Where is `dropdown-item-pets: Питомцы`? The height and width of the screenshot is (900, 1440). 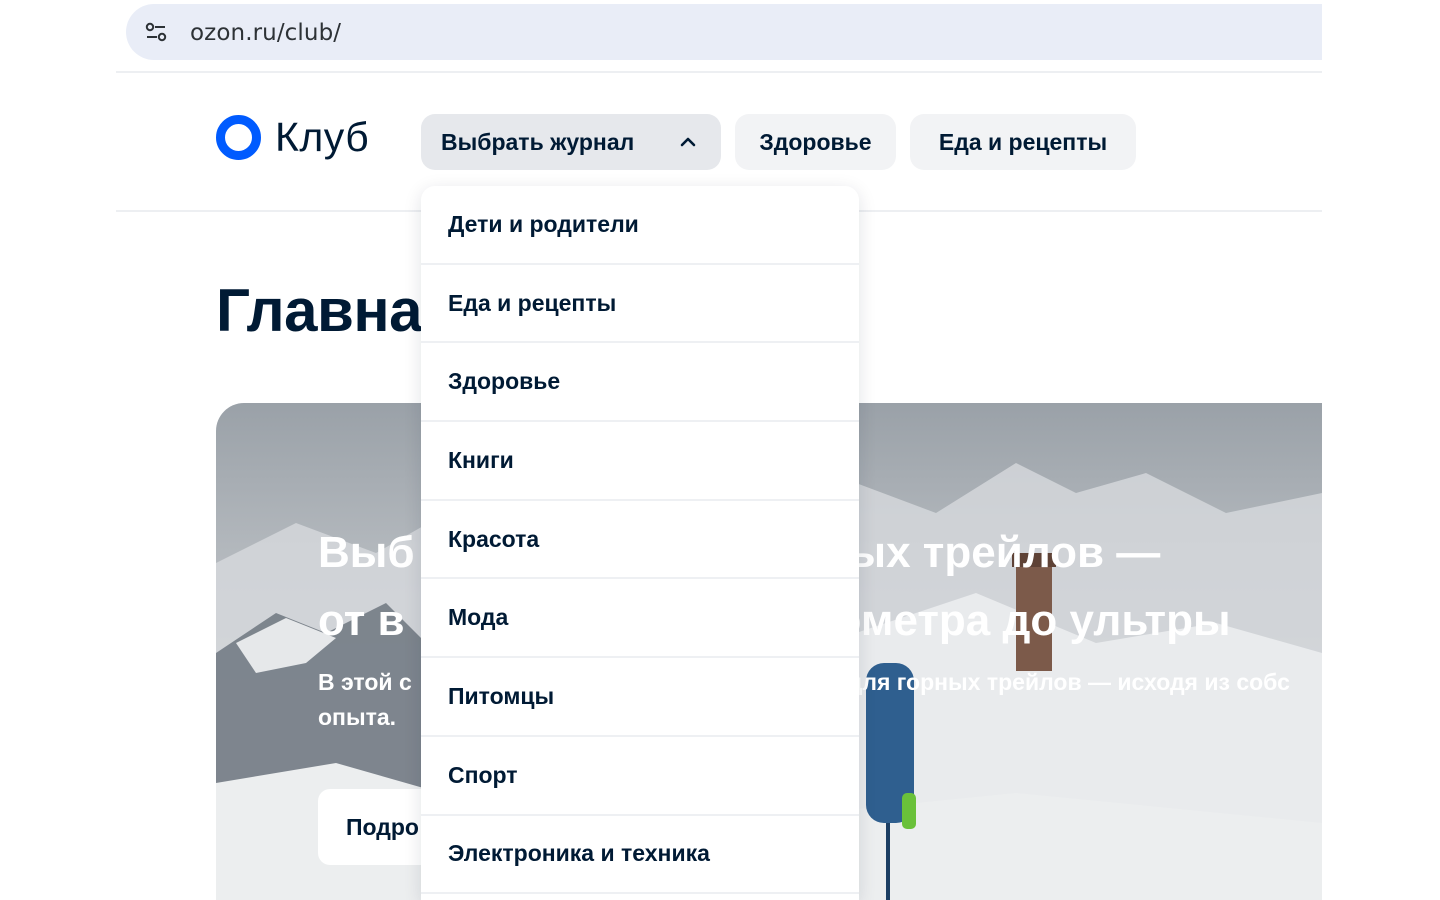
dropdown-item-pets: Питомцы is located at coordinates (640, 697).